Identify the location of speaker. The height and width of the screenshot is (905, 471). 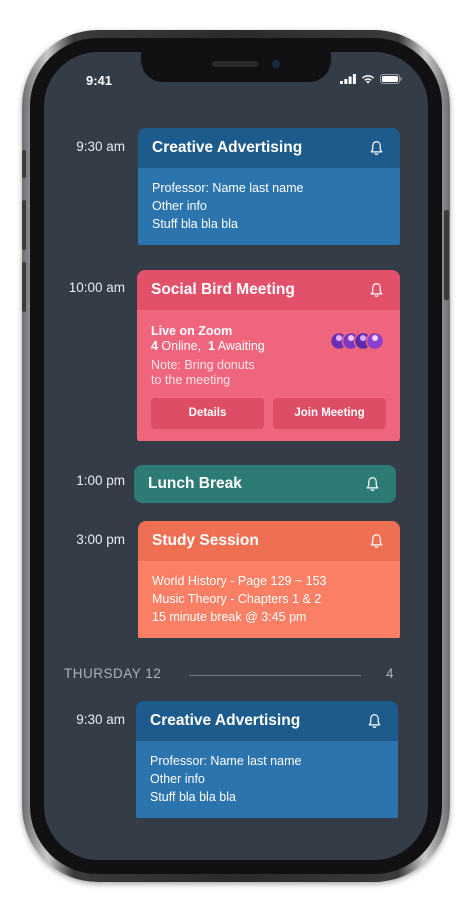
(235, 64).